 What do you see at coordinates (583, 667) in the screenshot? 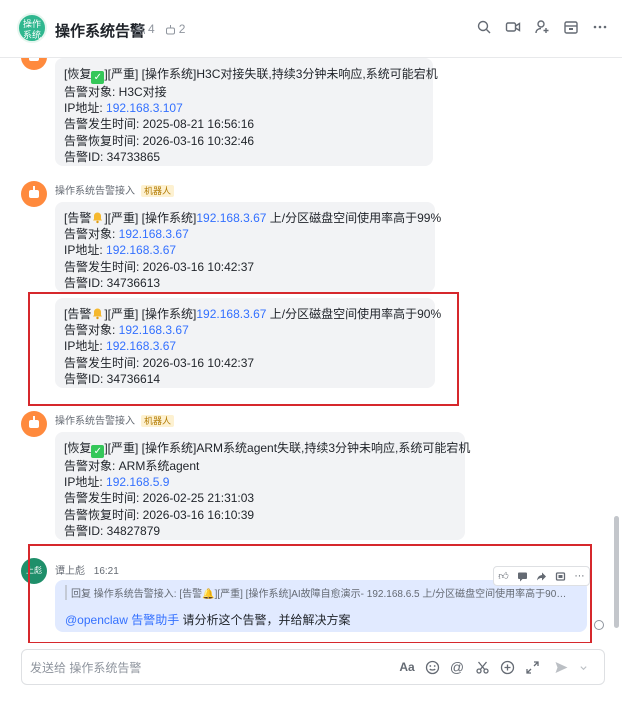
I see `chevron-down-icon` at bounding box center [583, 667].